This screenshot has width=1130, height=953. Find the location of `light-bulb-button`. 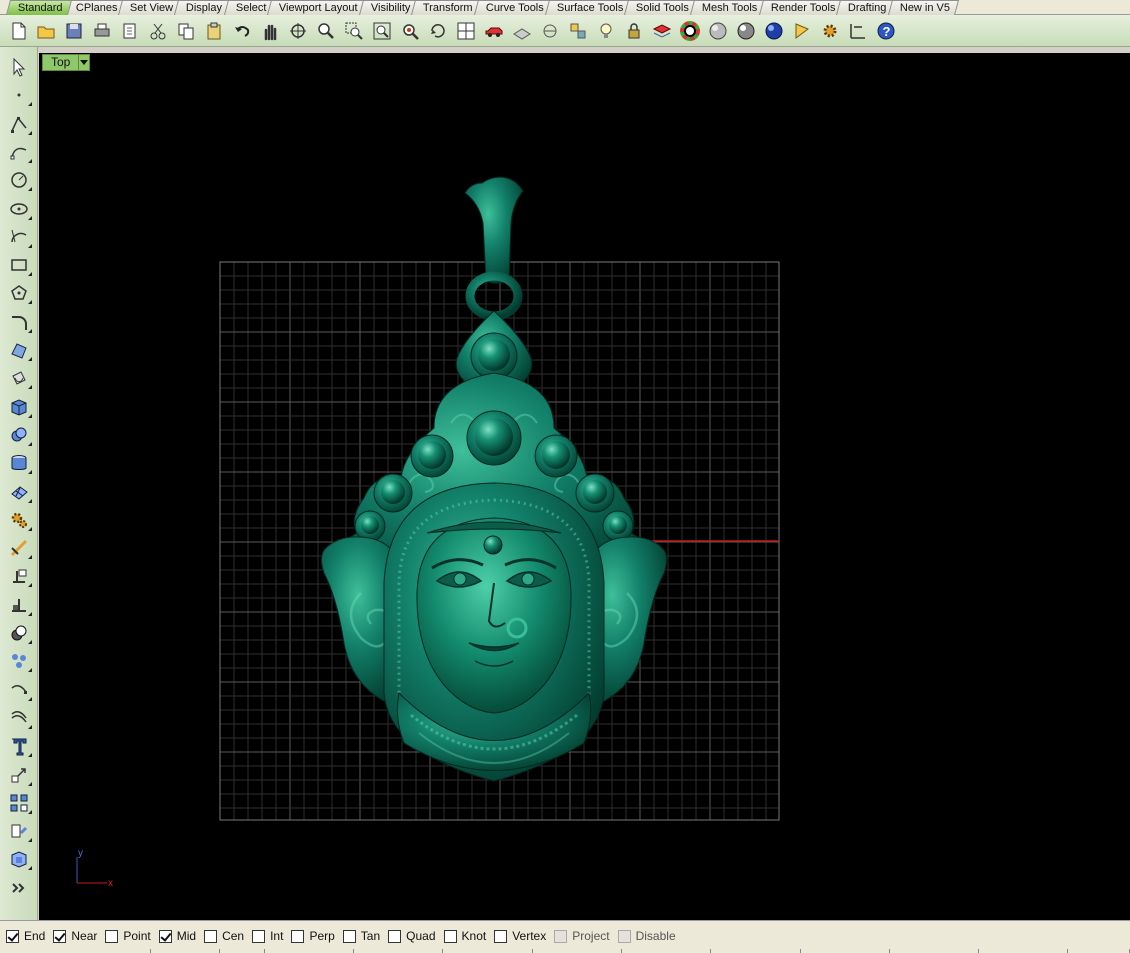

light-bulb-button is located at coordinates (606, 31).